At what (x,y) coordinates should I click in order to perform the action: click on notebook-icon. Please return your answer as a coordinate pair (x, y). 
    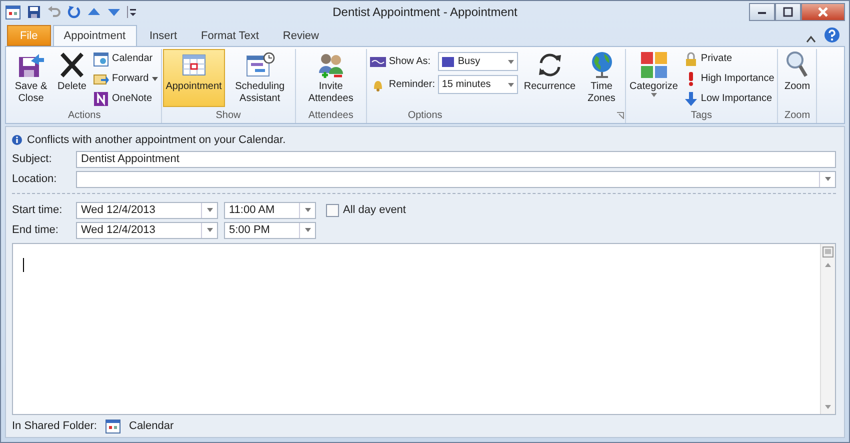
    Looking at the image, I should click on (101, 98).